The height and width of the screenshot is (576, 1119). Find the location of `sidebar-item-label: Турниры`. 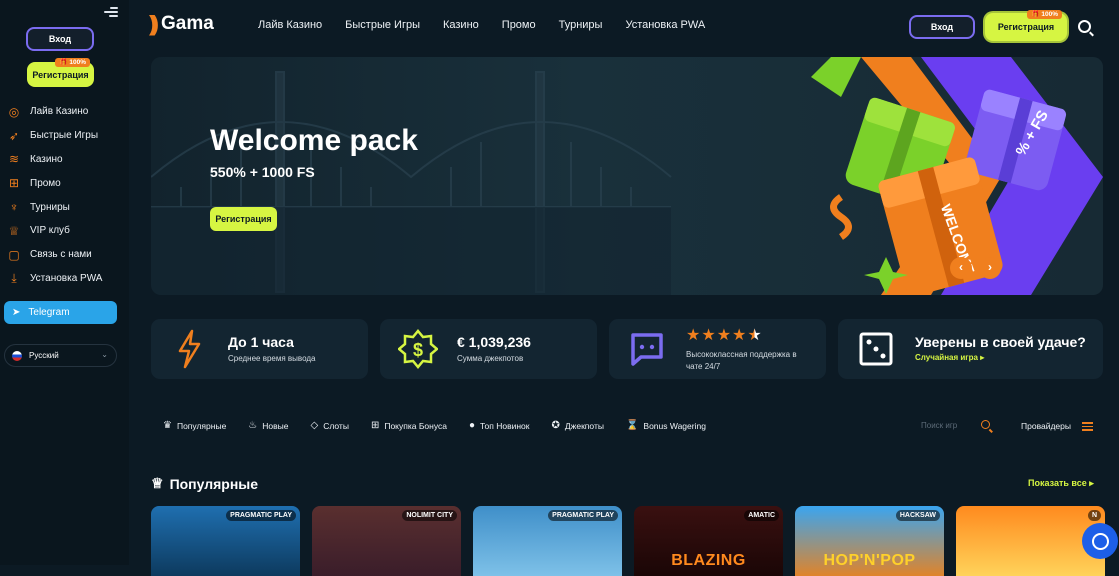

sidebar-item-label: Турниры is located at coordinates (50, 207).